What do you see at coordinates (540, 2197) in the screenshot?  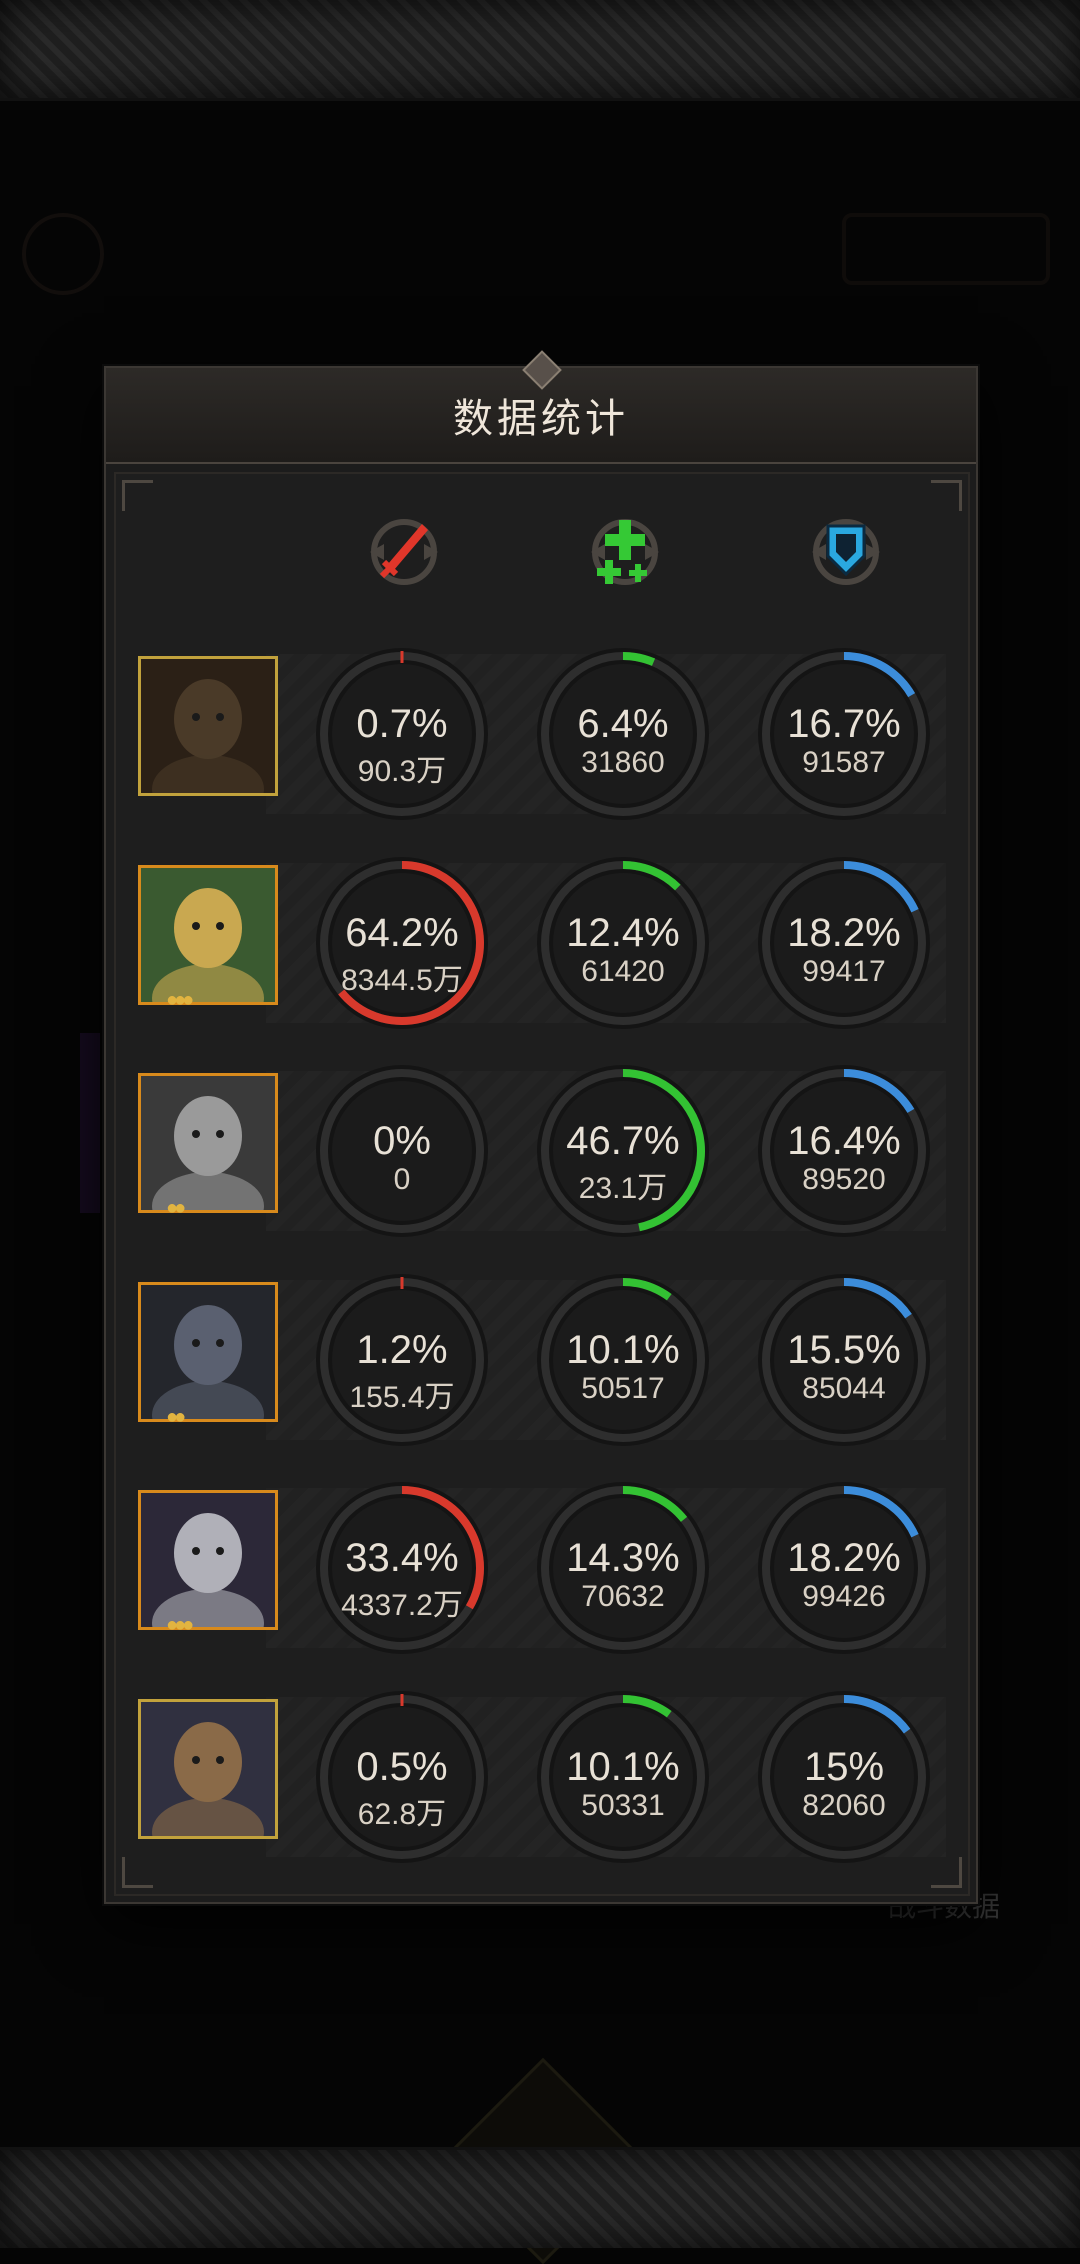 I see `bottom-decor-band` at bounding box center [540, 2197].